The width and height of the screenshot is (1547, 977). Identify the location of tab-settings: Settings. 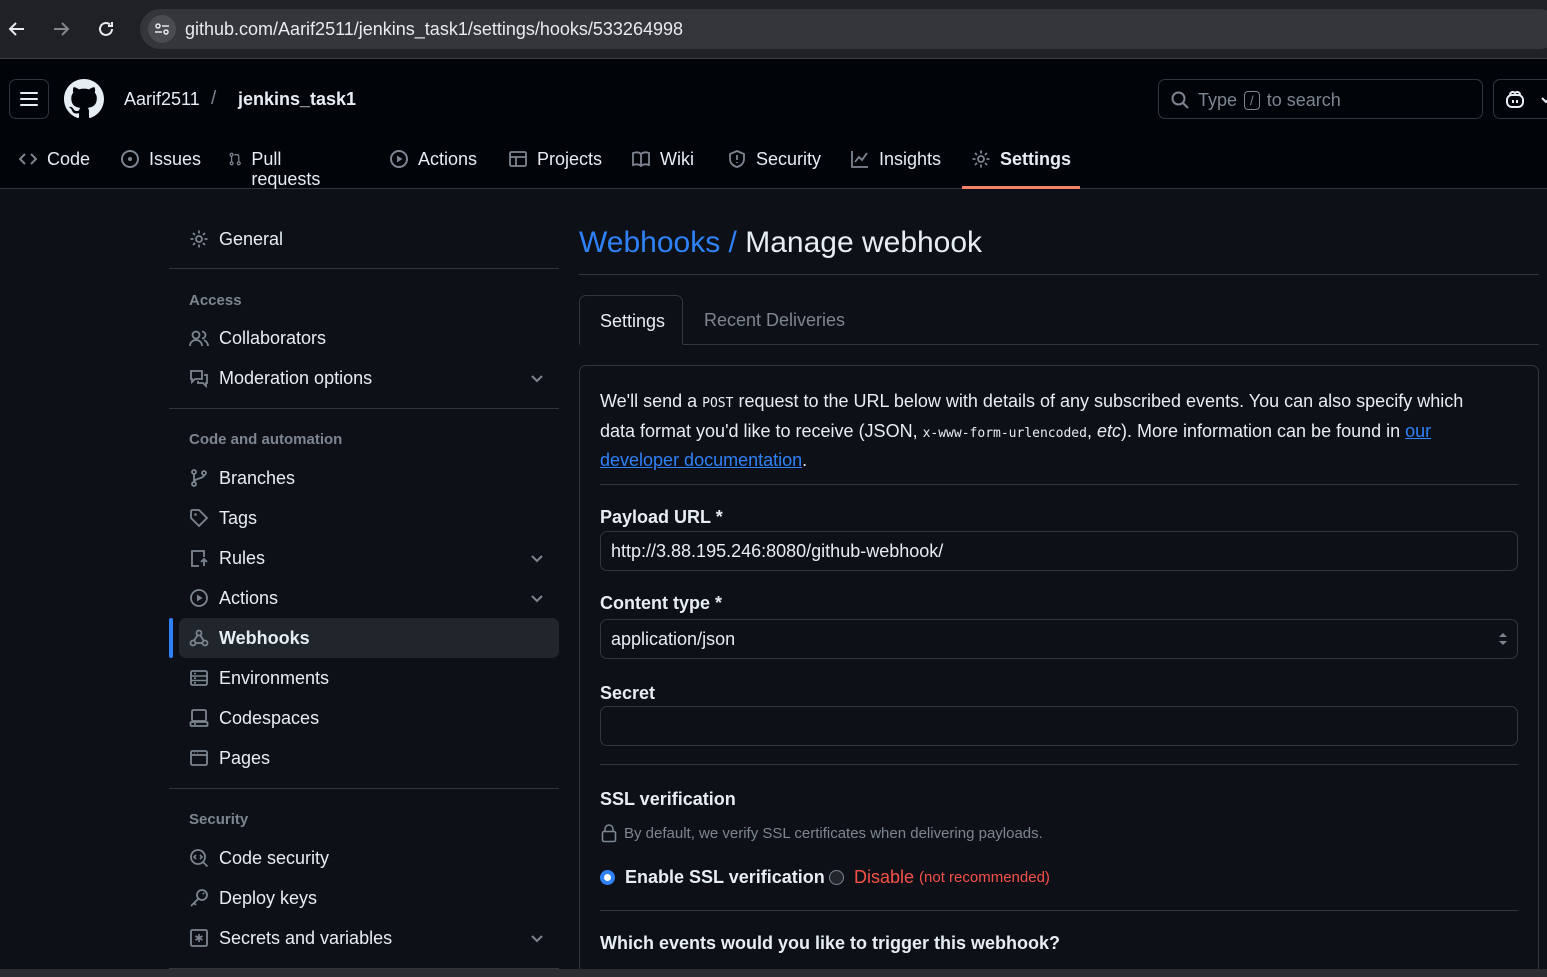
(1021, 164).